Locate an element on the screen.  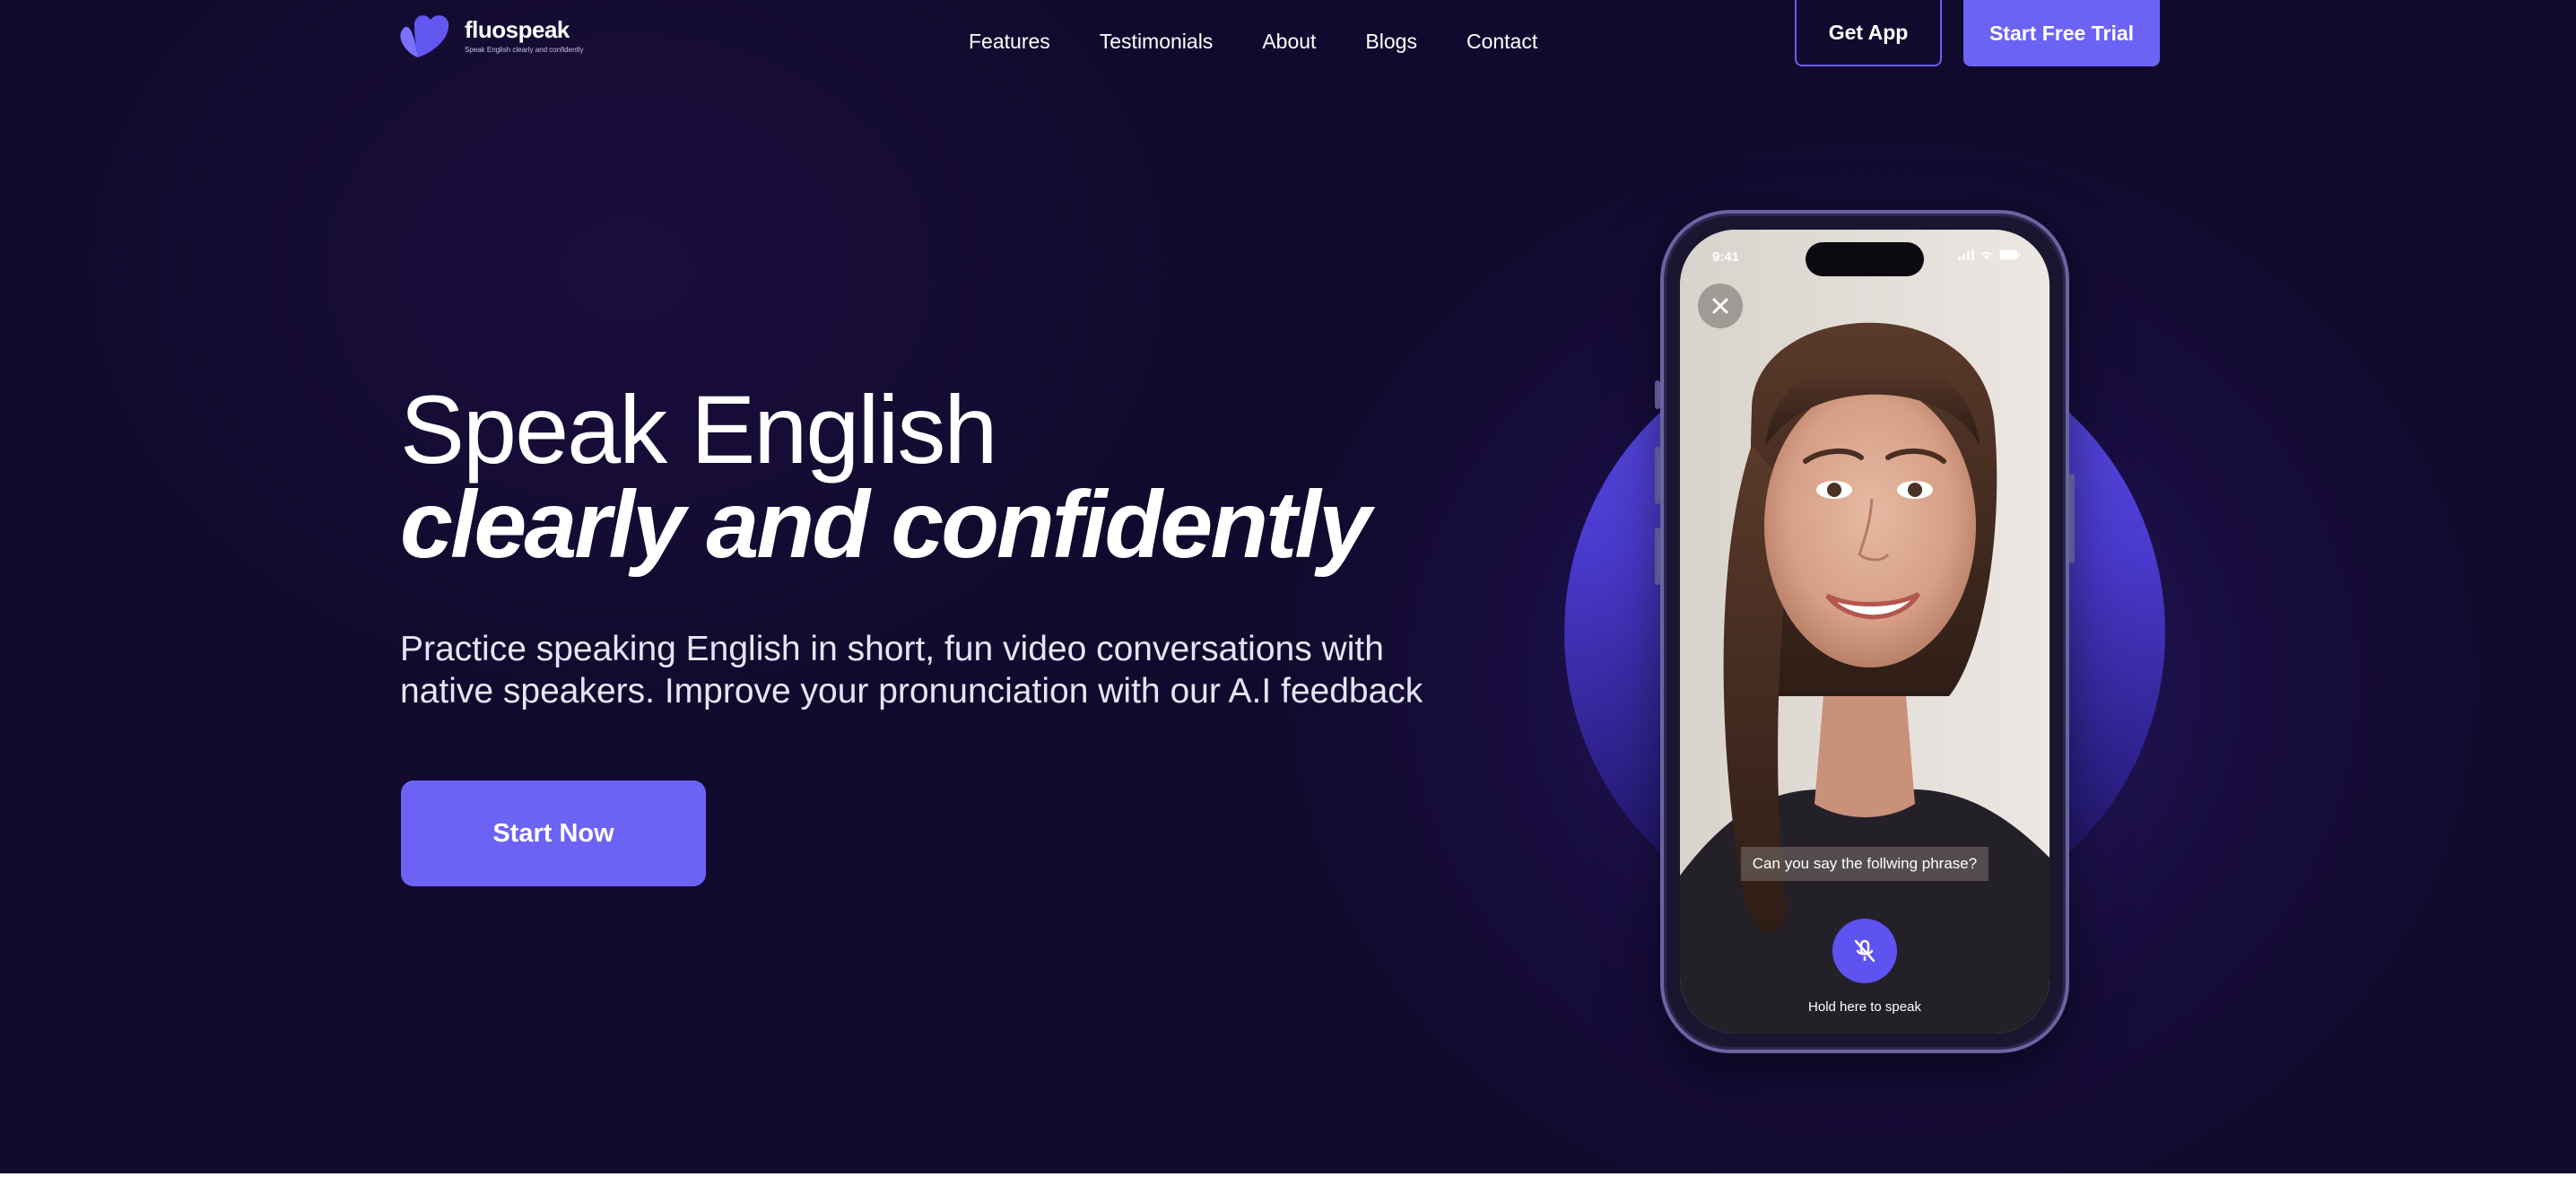
status-icons is located at coordinates (1989, 255).